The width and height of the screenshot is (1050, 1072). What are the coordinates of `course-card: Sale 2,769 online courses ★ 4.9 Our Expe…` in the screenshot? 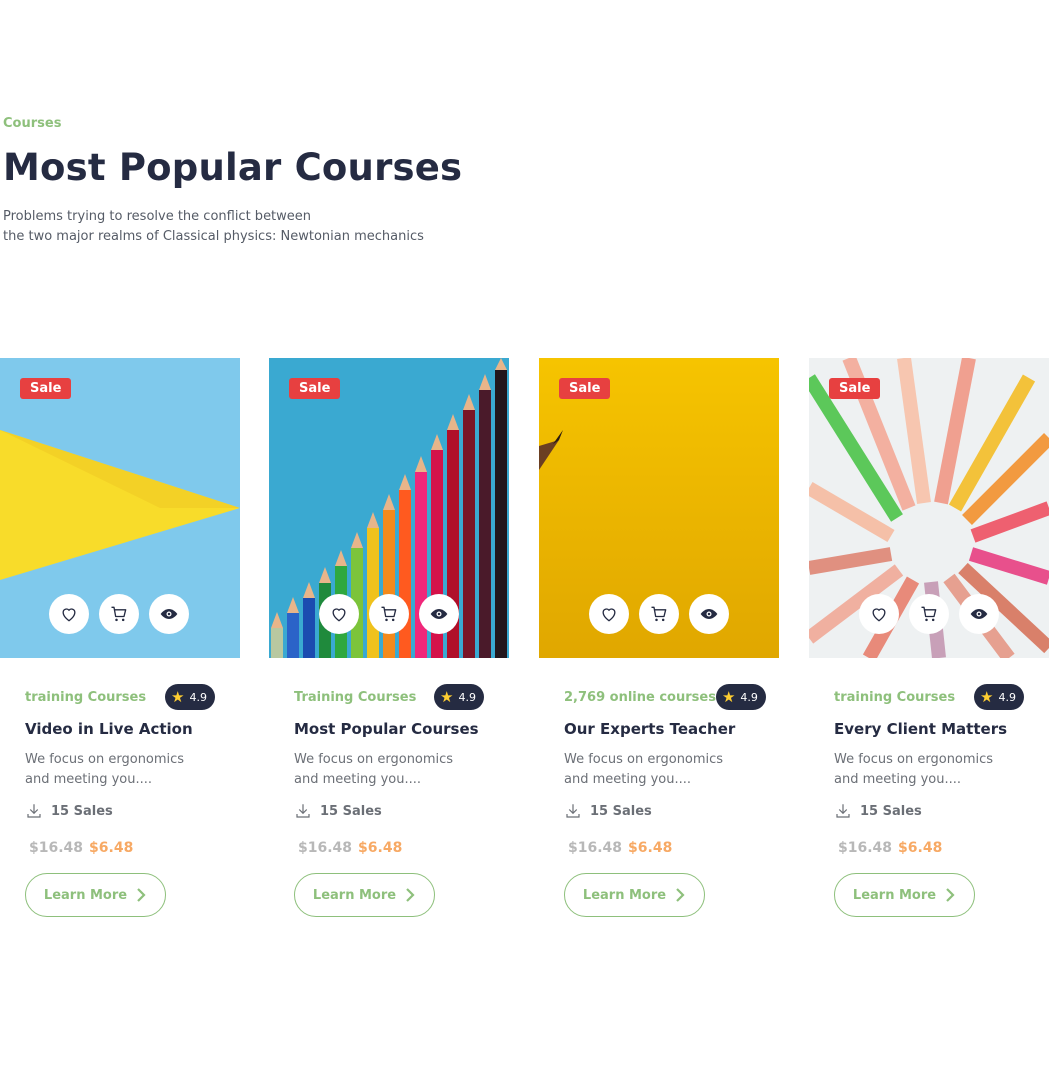 It's located at (659, 637).